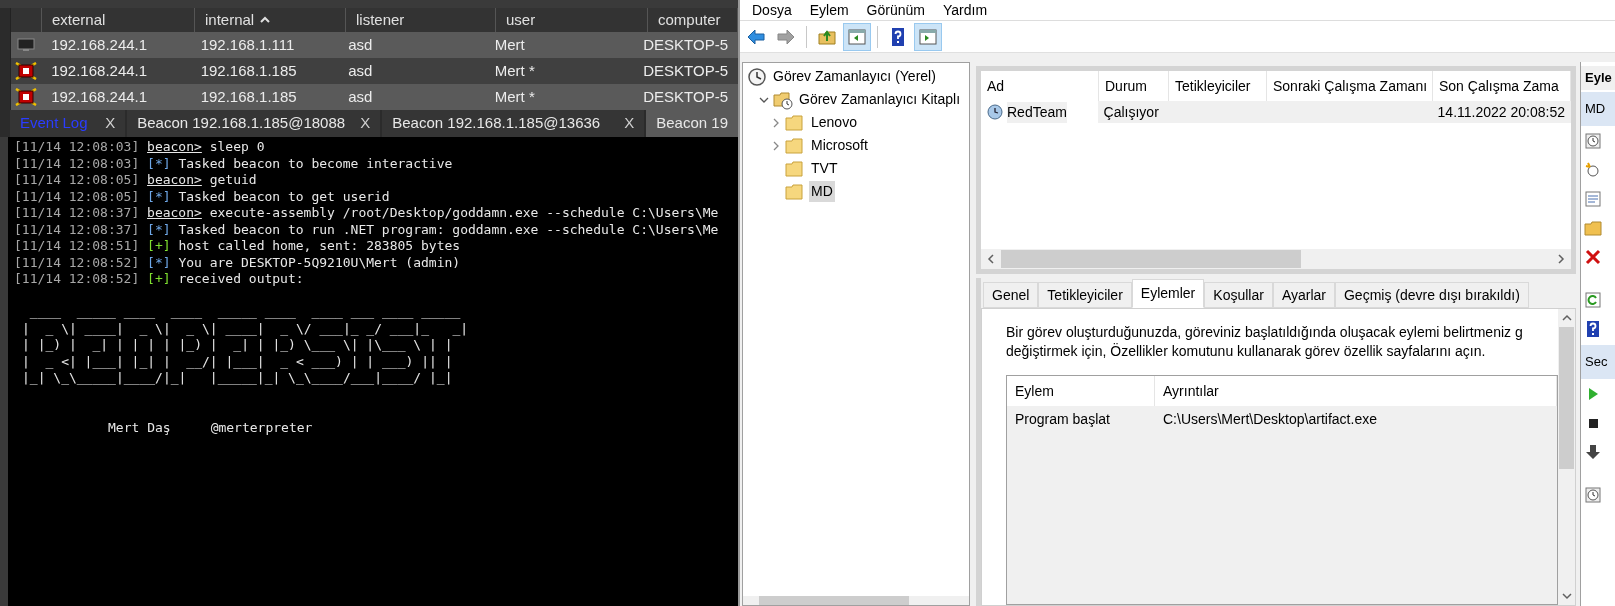 Image resolution: width=1615 pixels, height=606 pixels. Describe the element at coordinates (139, 427) in the screenshot. I see `author-name: Mert Daş` at that location.